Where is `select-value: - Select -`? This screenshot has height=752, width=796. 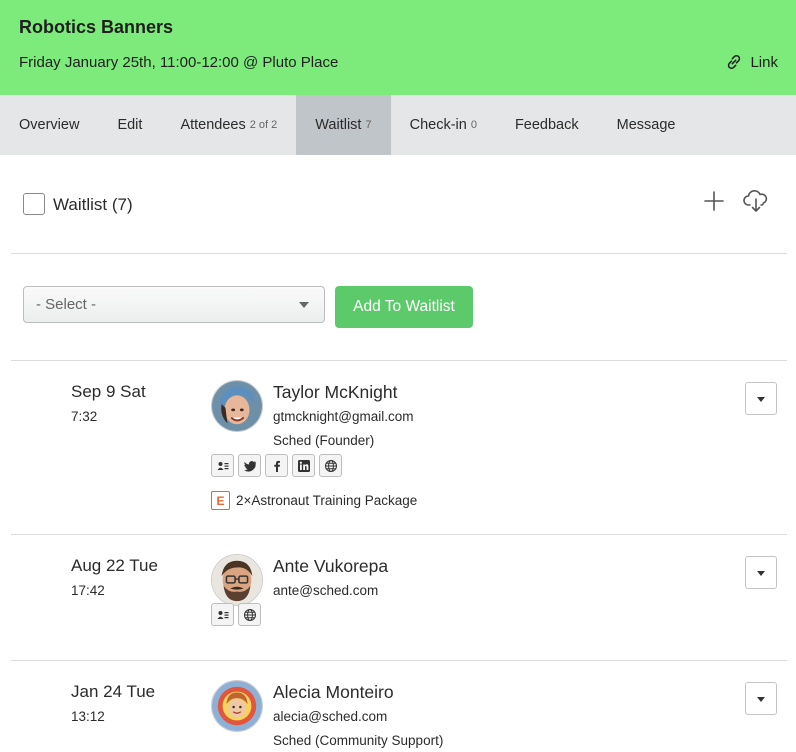
select-value: - Select - is located at coordinates (66, 304).